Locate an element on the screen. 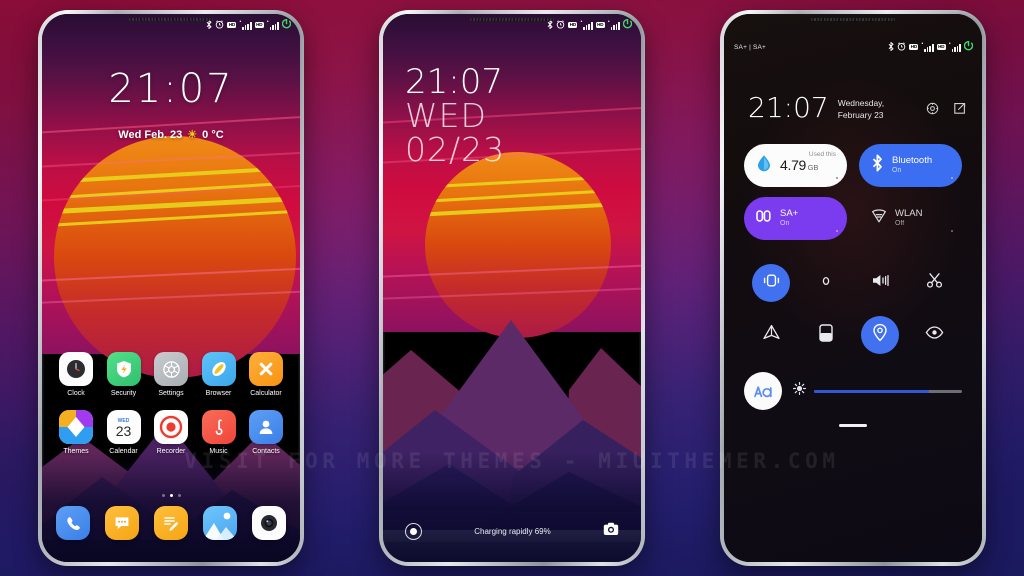 The image size is (1024, 576). music-note-icon is located at coordinates (218, 427).